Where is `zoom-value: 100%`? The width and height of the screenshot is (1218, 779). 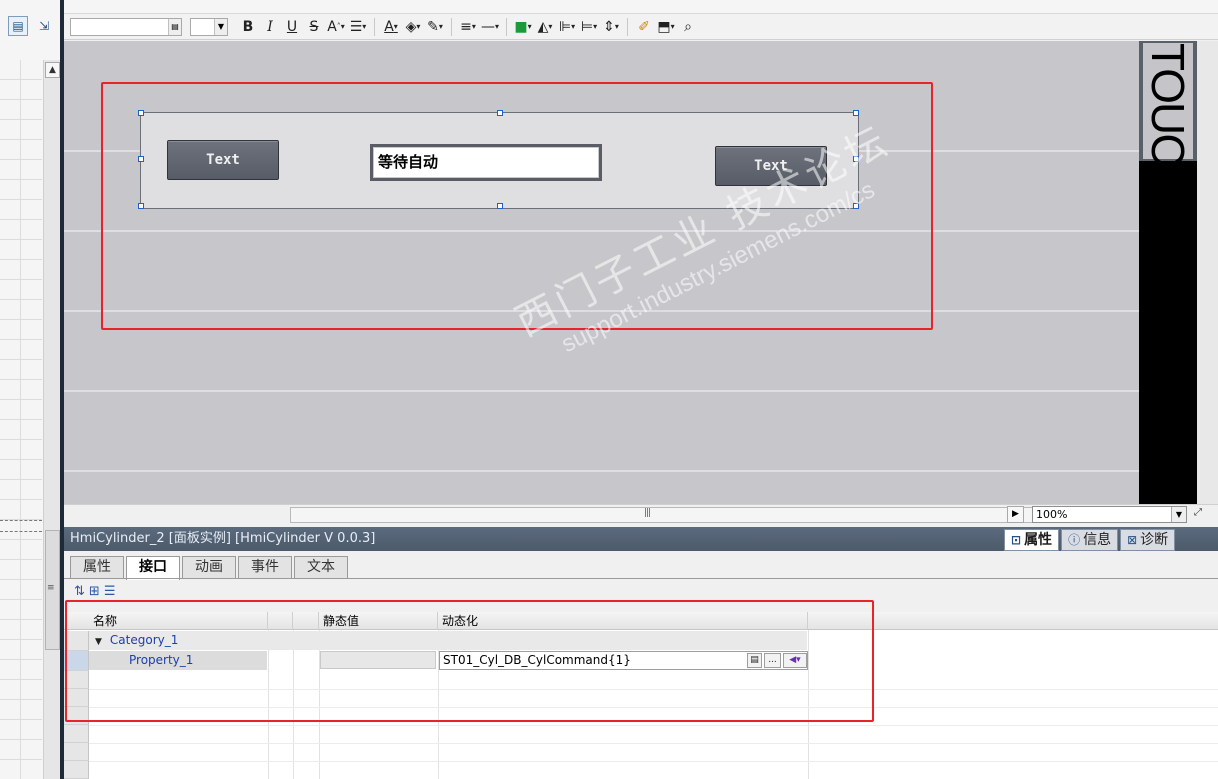
zoom-value: 100% is located at coordinates (1052, 514).